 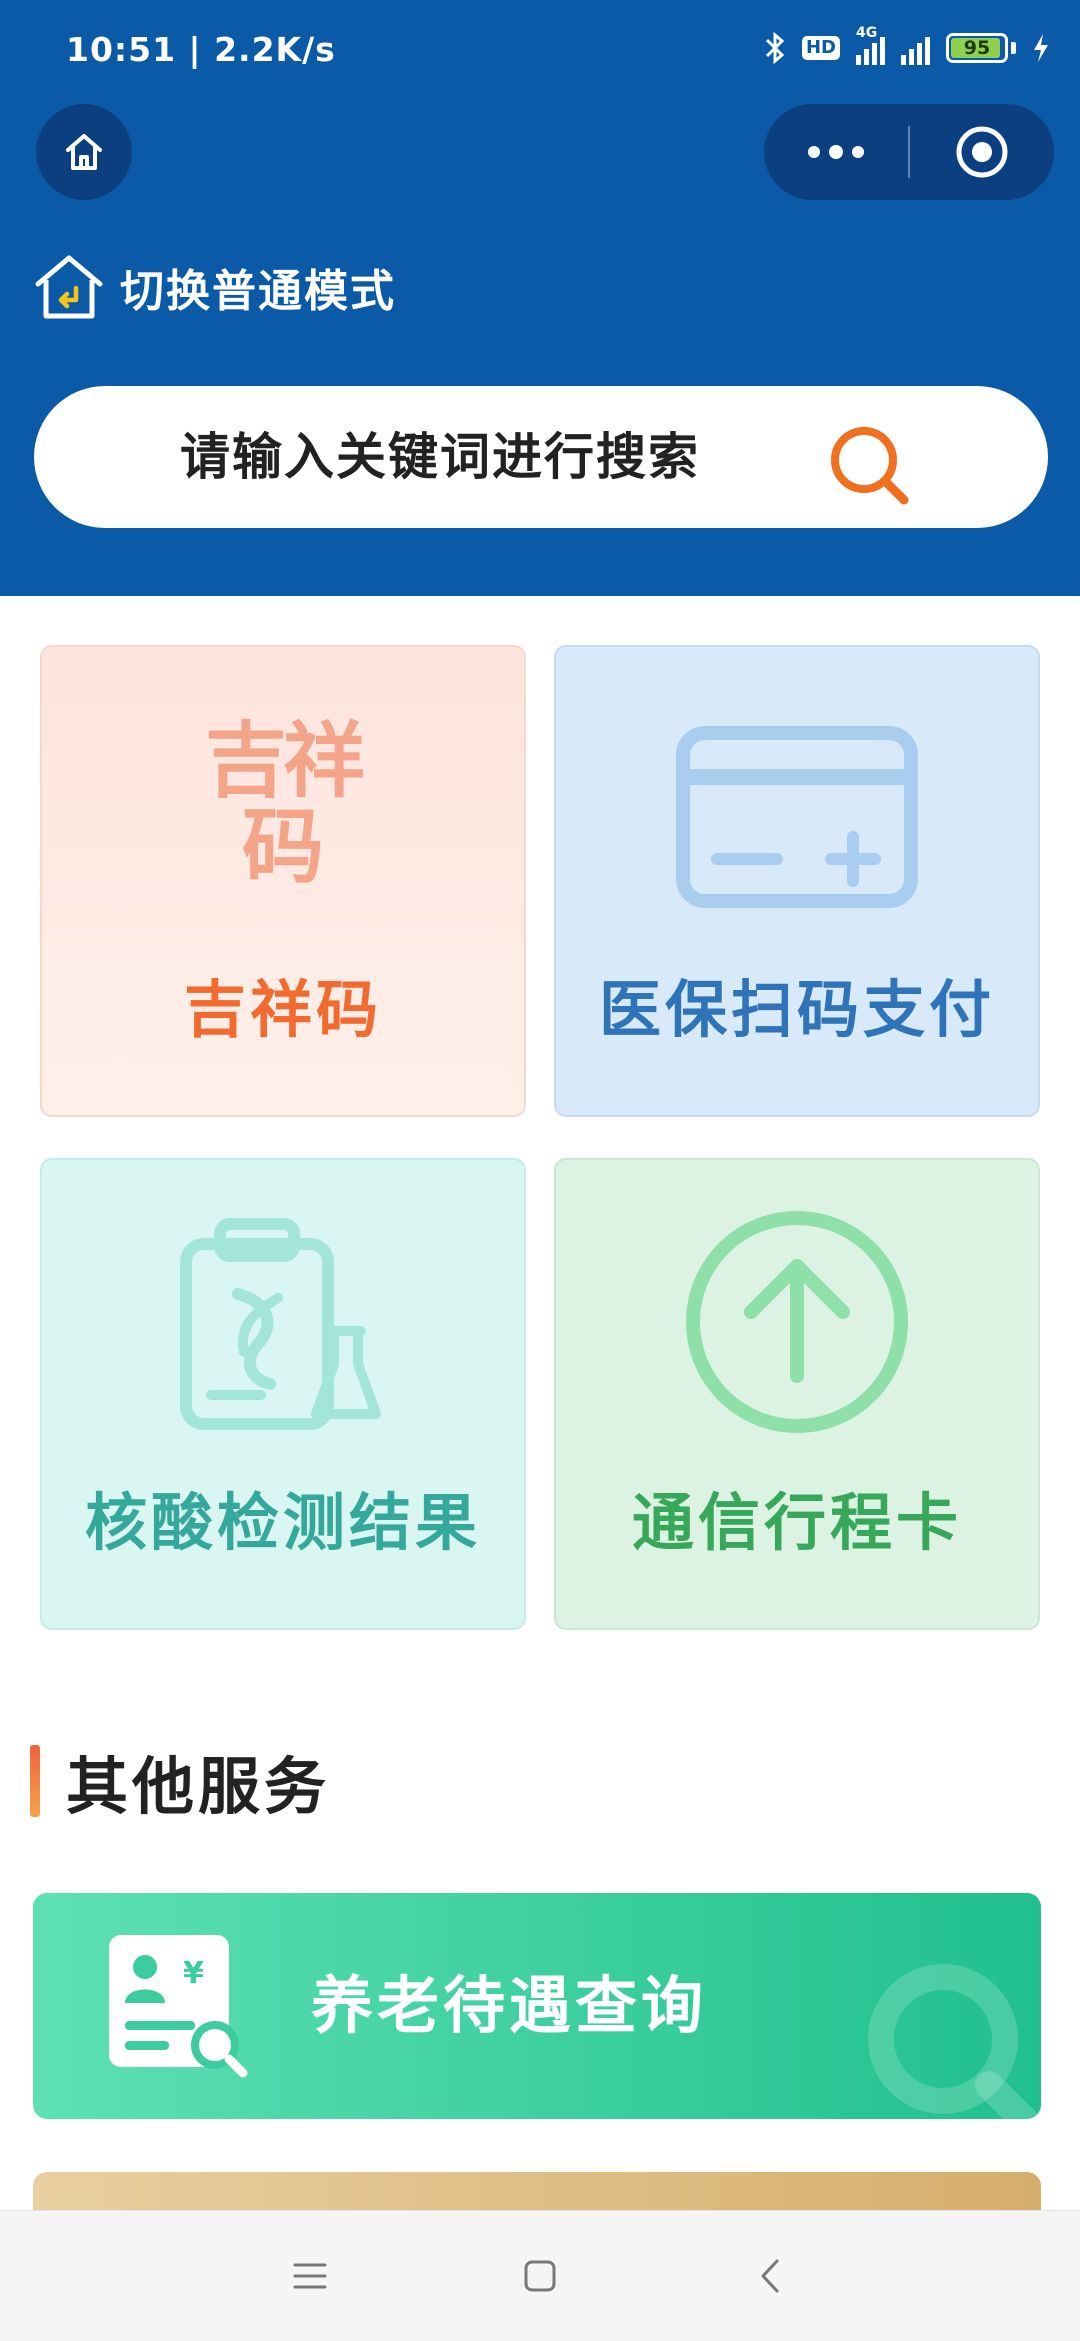 I want to click on miniprogram-capsule, so click(x=909, y=152).